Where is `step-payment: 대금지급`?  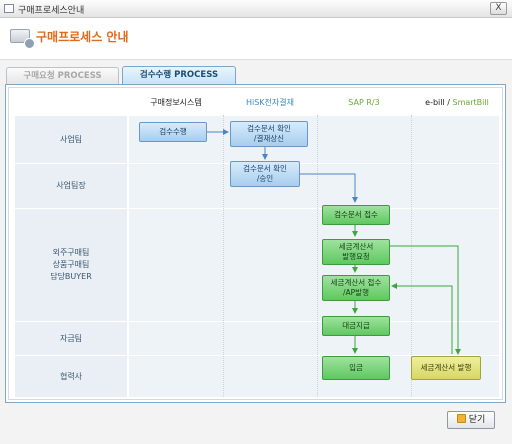 step-payment: 대금지급 is located at coordinates (356, 326).